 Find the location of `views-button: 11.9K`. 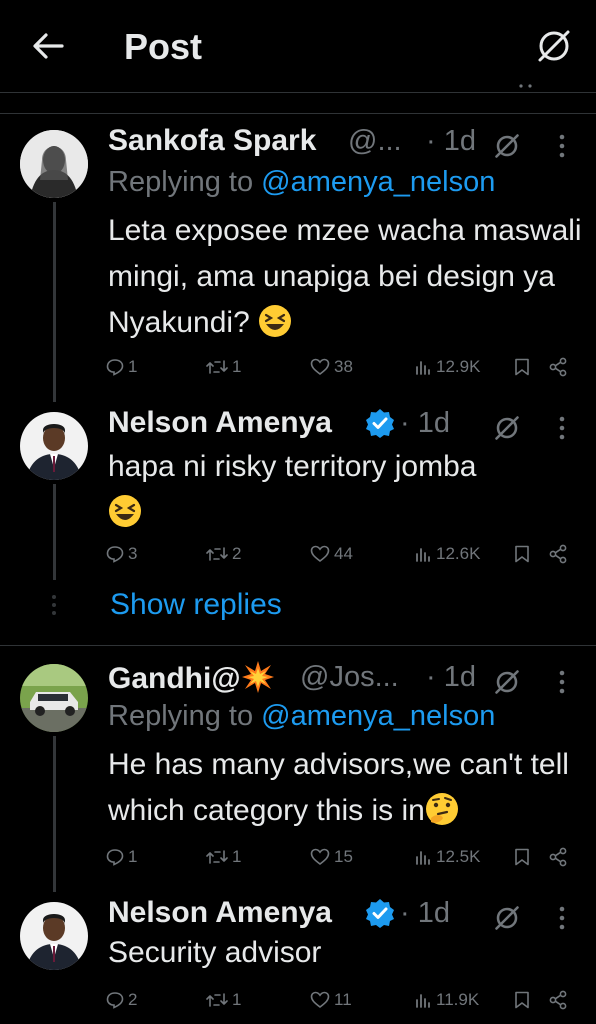

views-button: 11.9K is located at coordinates (446, 1000).